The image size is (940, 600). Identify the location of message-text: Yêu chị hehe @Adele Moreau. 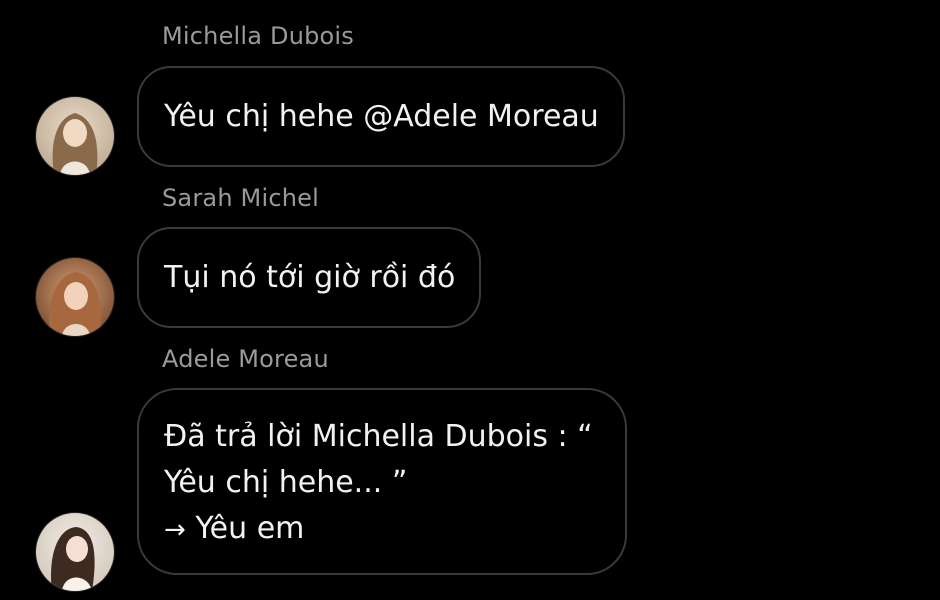
(381, 116).